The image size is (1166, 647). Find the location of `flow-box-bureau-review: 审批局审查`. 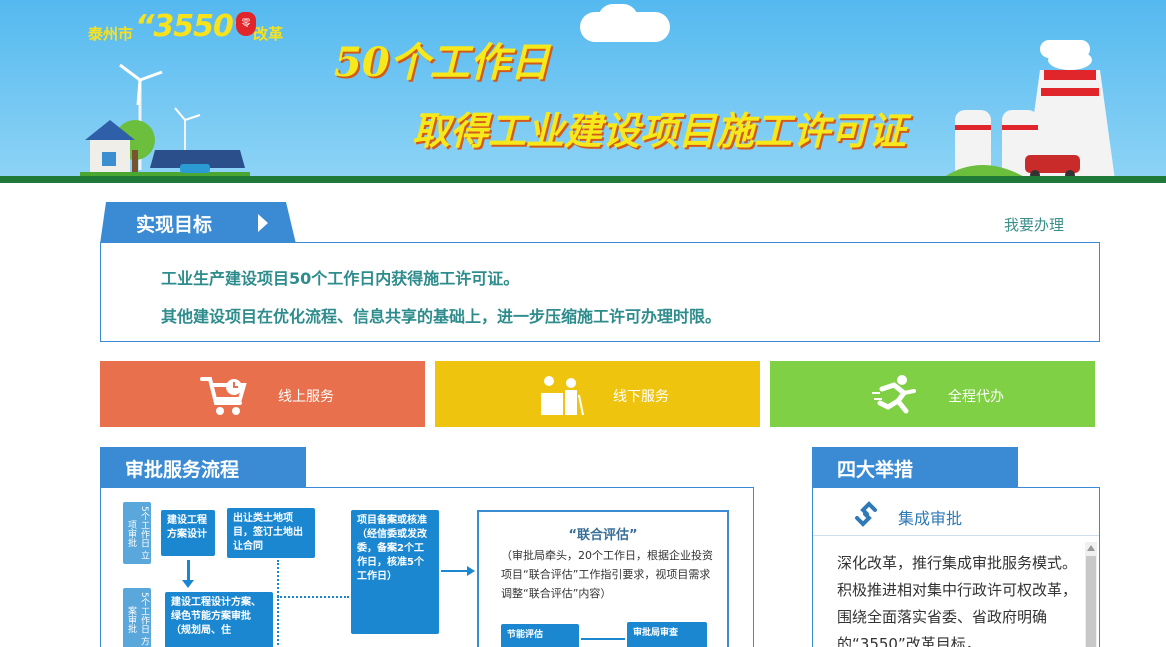

flow-box-bureau-review: 审批局审查 is located at coordinates (667, 634).